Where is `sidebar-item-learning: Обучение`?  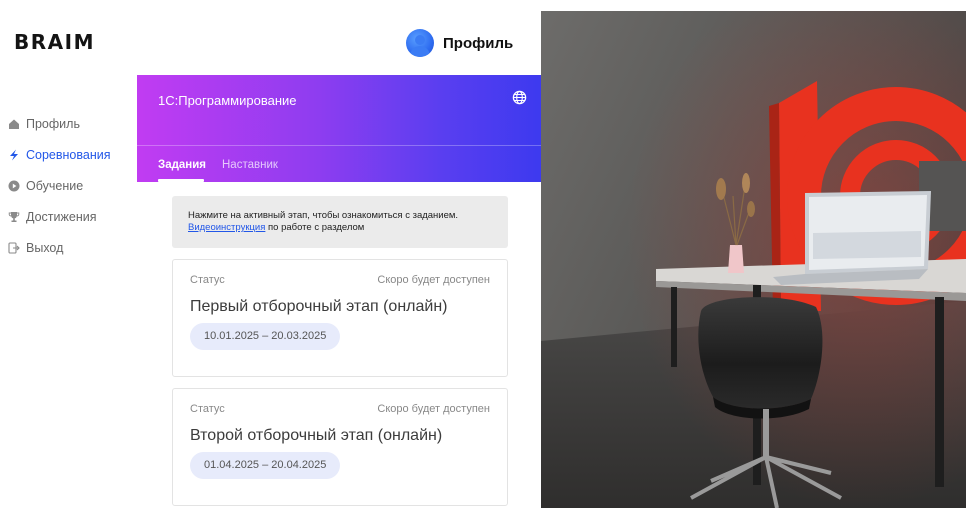
sidebar-item-learning: Обучение is located at coordinates (59, 185).